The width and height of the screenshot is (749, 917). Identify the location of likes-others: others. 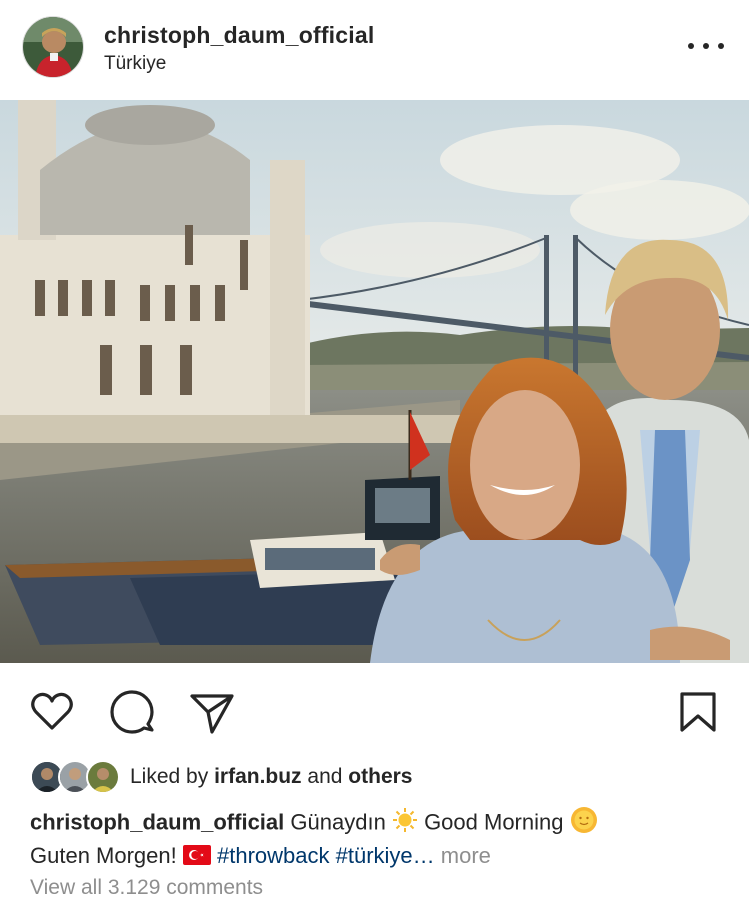
(380, 776).